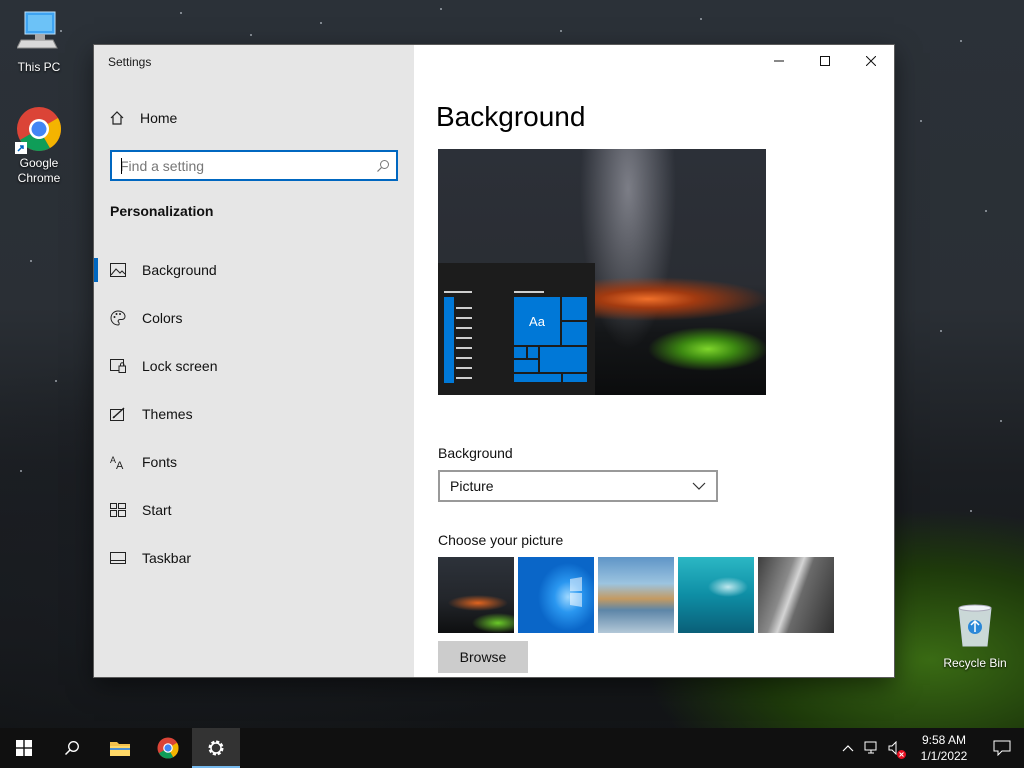  What do you see at coordinates (254, 366) in the screenshot?
I see `nav-item-lock-screen: Lock screen` at bounding box center [254, 366].